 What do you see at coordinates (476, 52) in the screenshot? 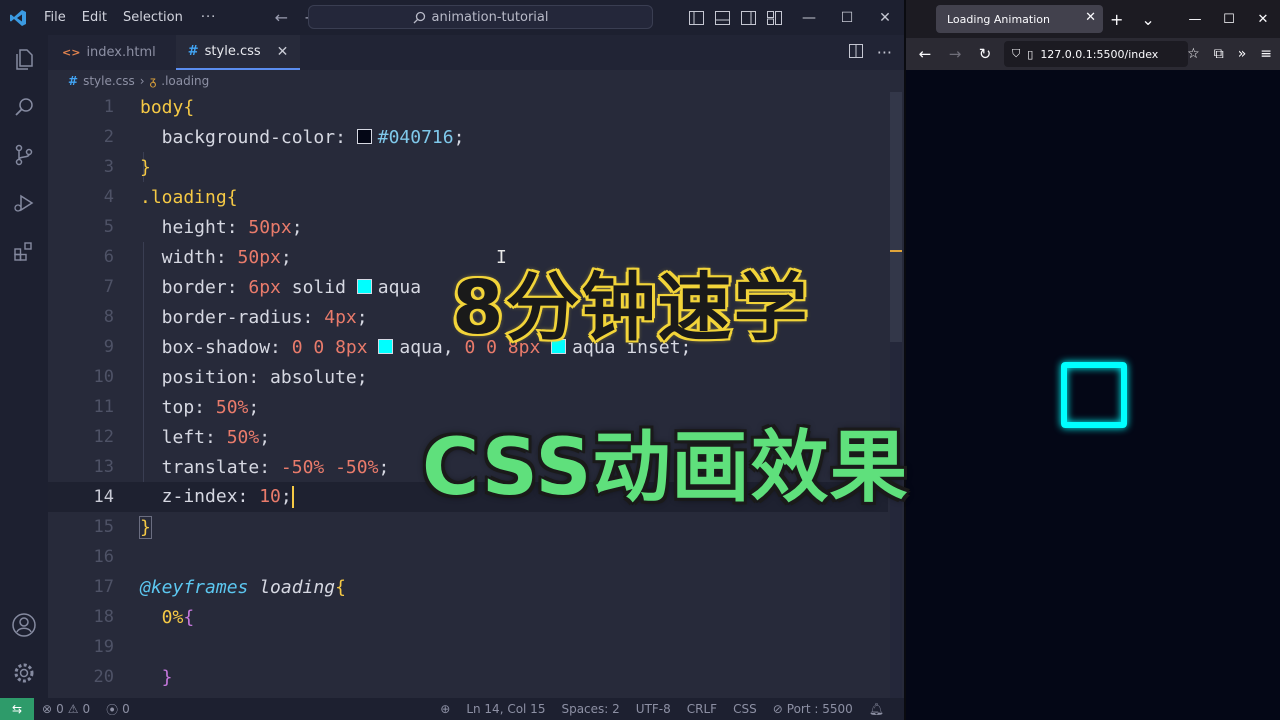
I see `editor-tab-bar: <> index.html # style.css ✕ ···` at bounding box center [476, 52].